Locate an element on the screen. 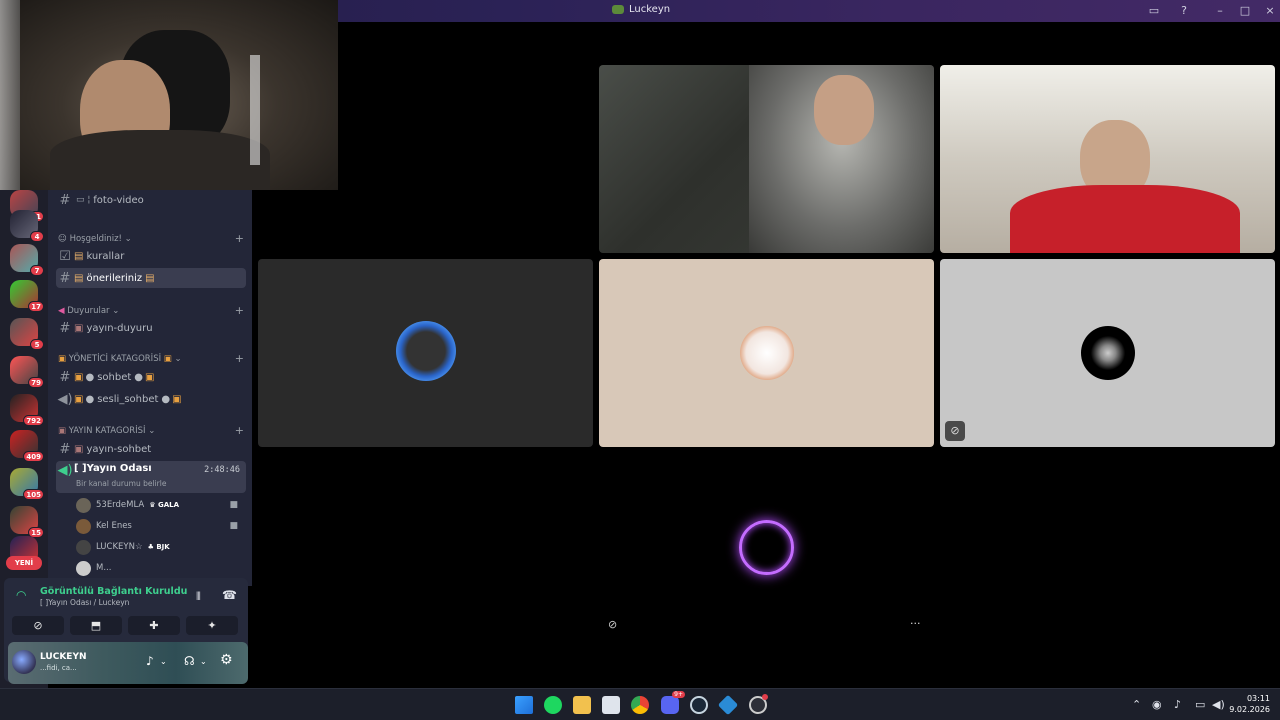 The width and height of the screenshot is (1280, 720). server-icon: 79 is located at coordinates (27, 372).